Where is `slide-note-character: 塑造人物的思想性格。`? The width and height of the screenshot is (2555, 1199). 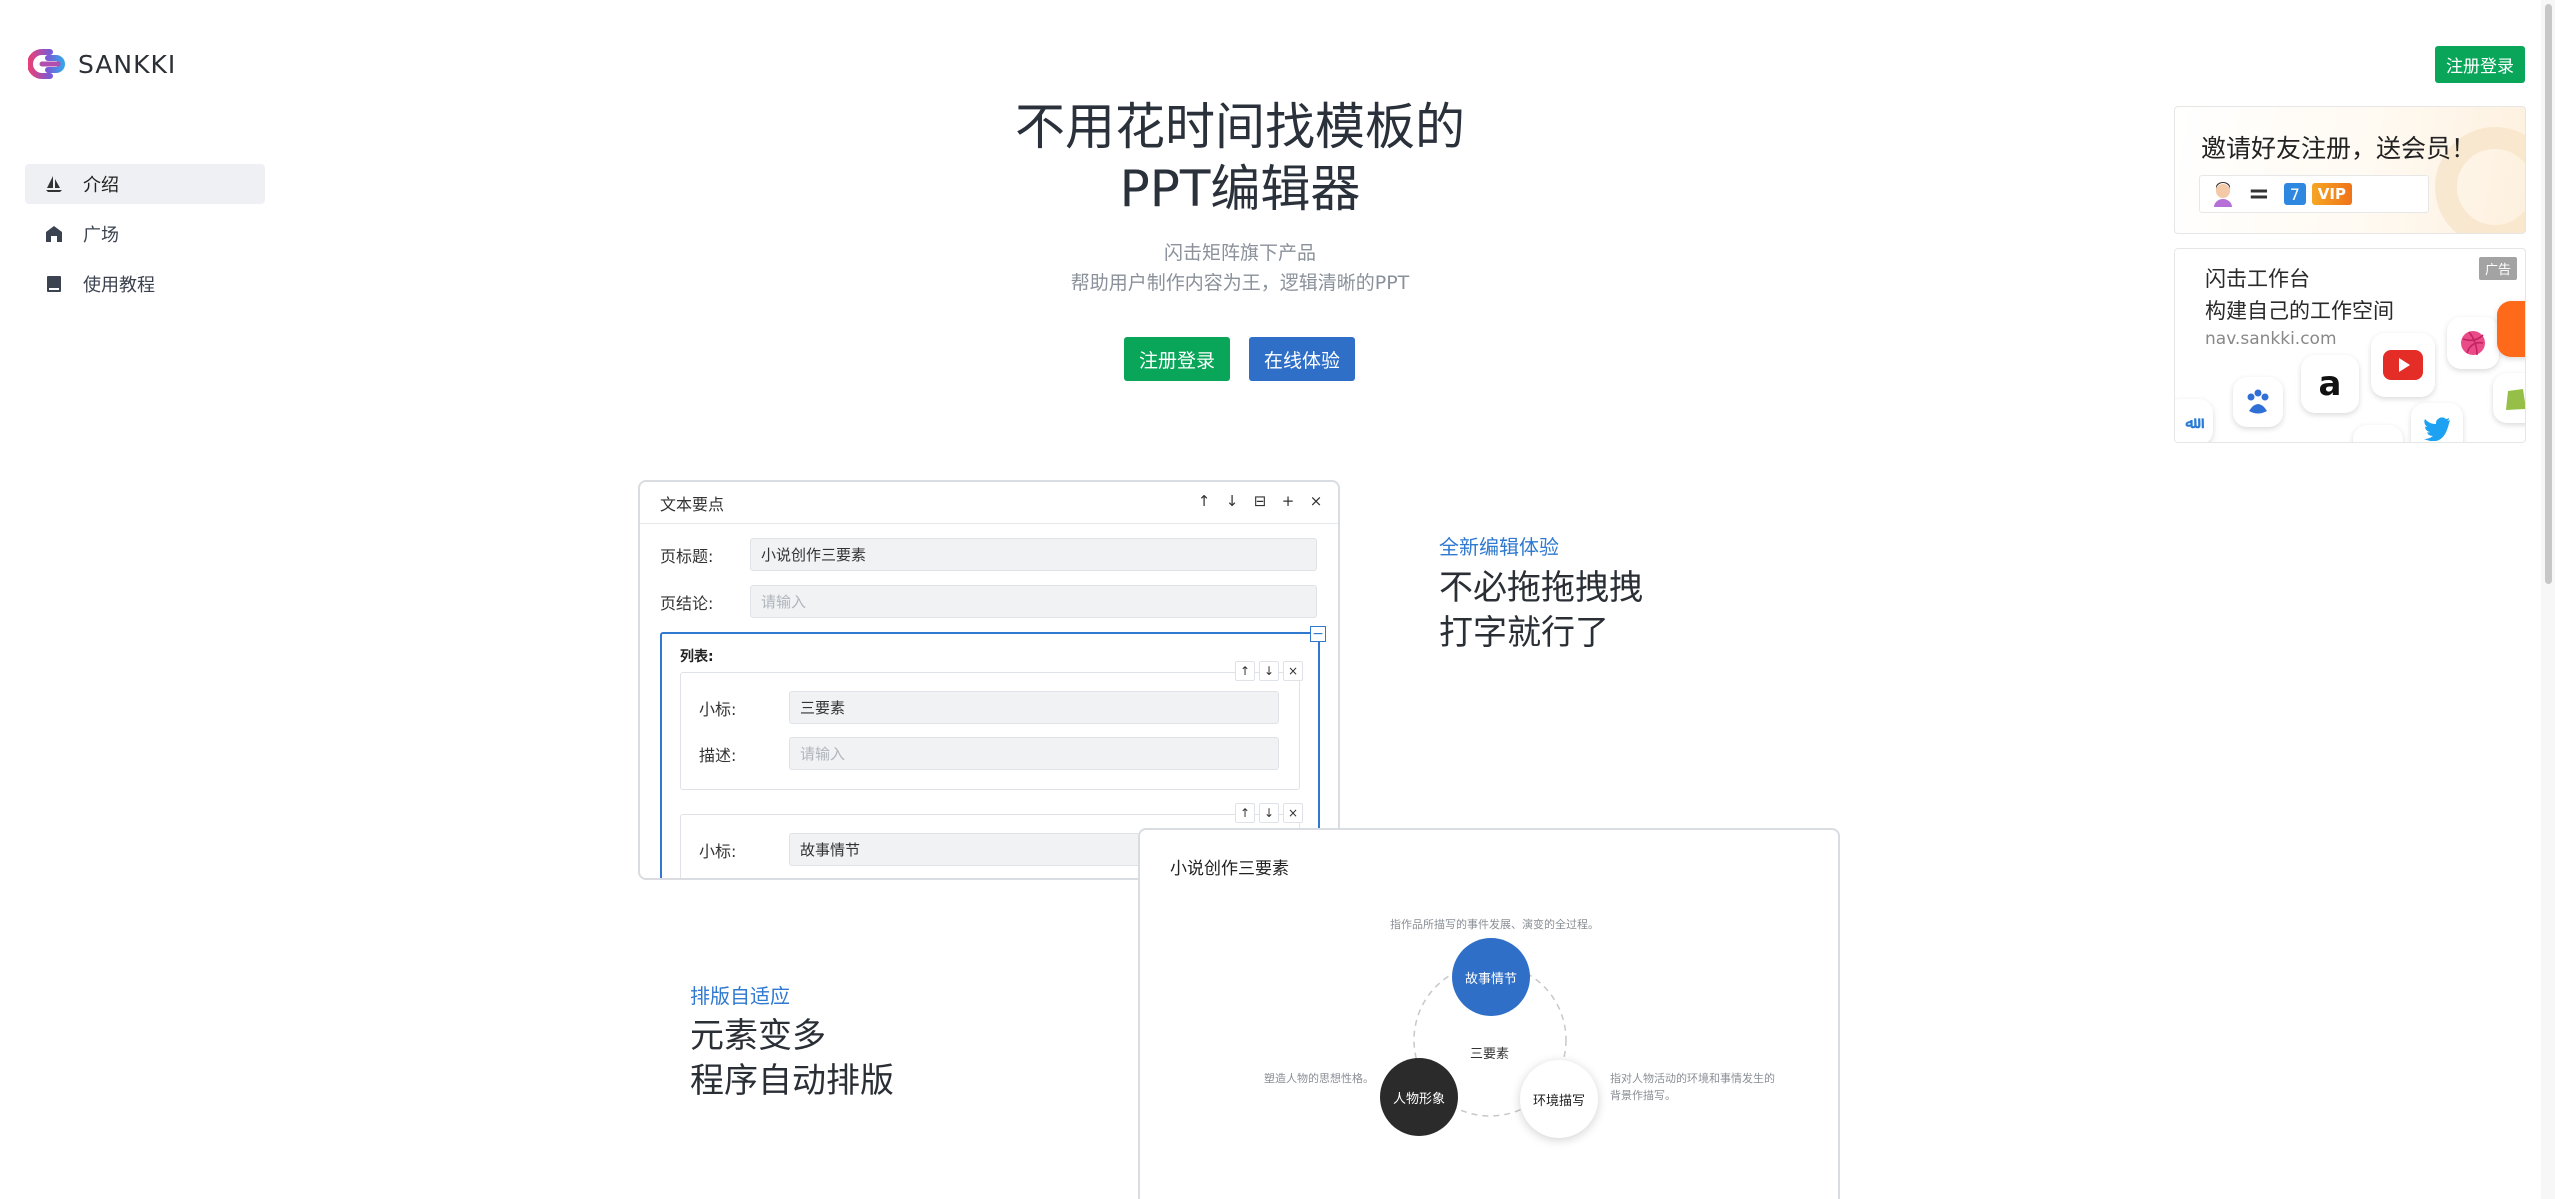
slide-note-character: 塑造人物的思想性格。 is located at coordinates (1319, 1078).